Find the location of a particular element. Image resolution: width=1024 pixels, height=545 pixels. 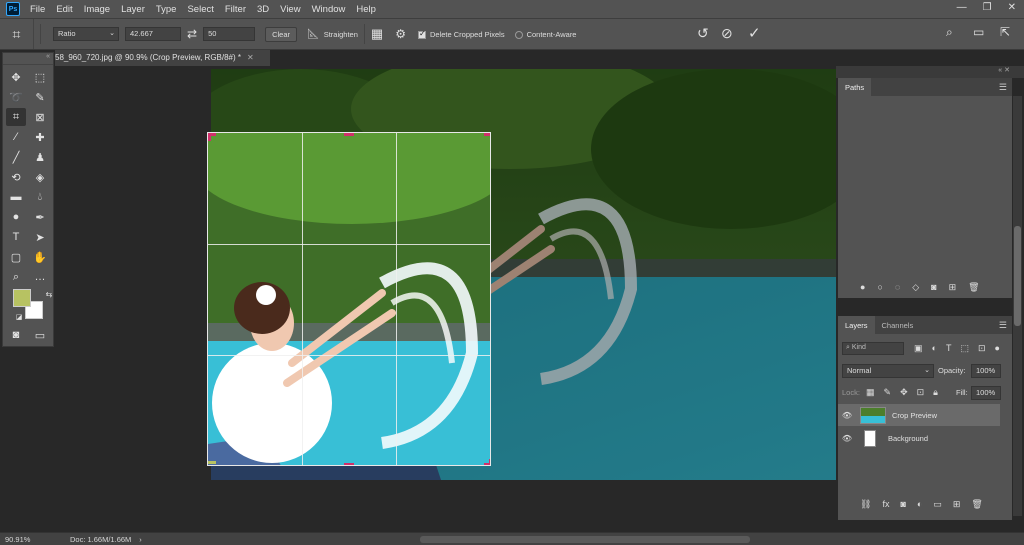

crop-handle-top-left is located at coordinates (209, 137).